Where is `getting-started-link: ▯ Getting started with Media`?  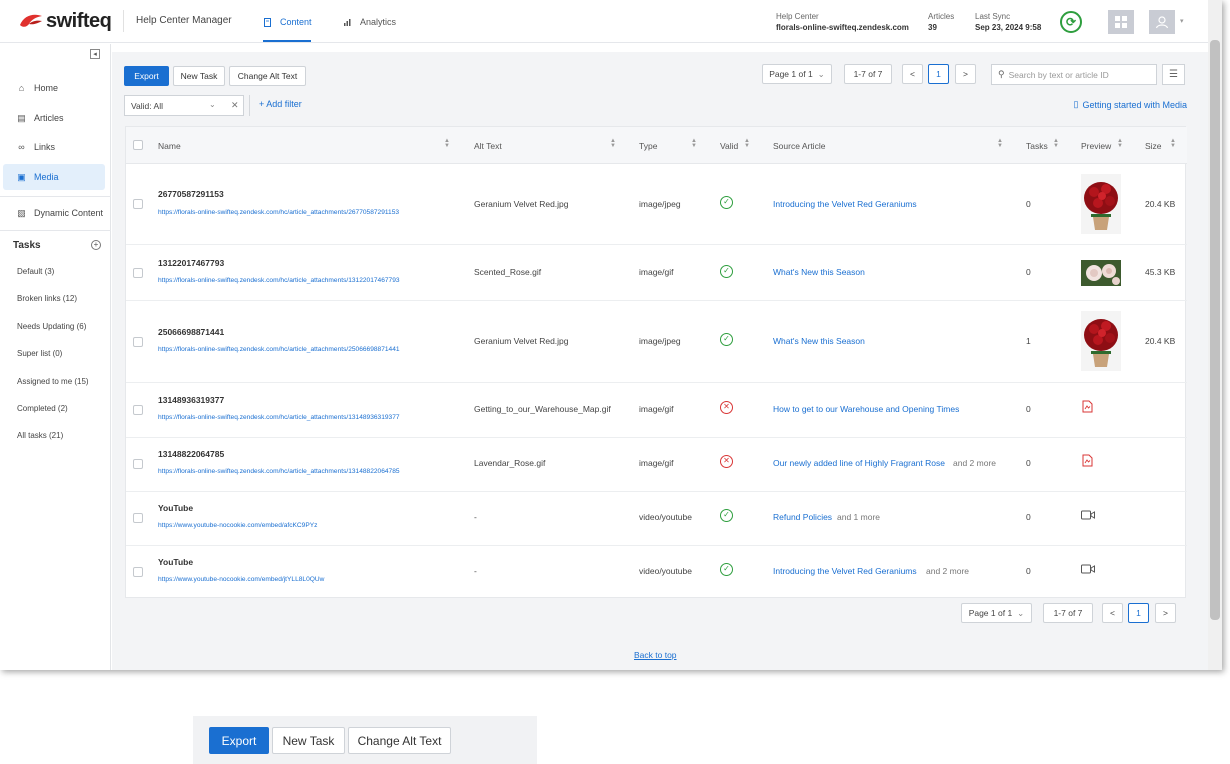 getting-started-link: ▯ Getting started with Media is located at coordinates (1130, 104).